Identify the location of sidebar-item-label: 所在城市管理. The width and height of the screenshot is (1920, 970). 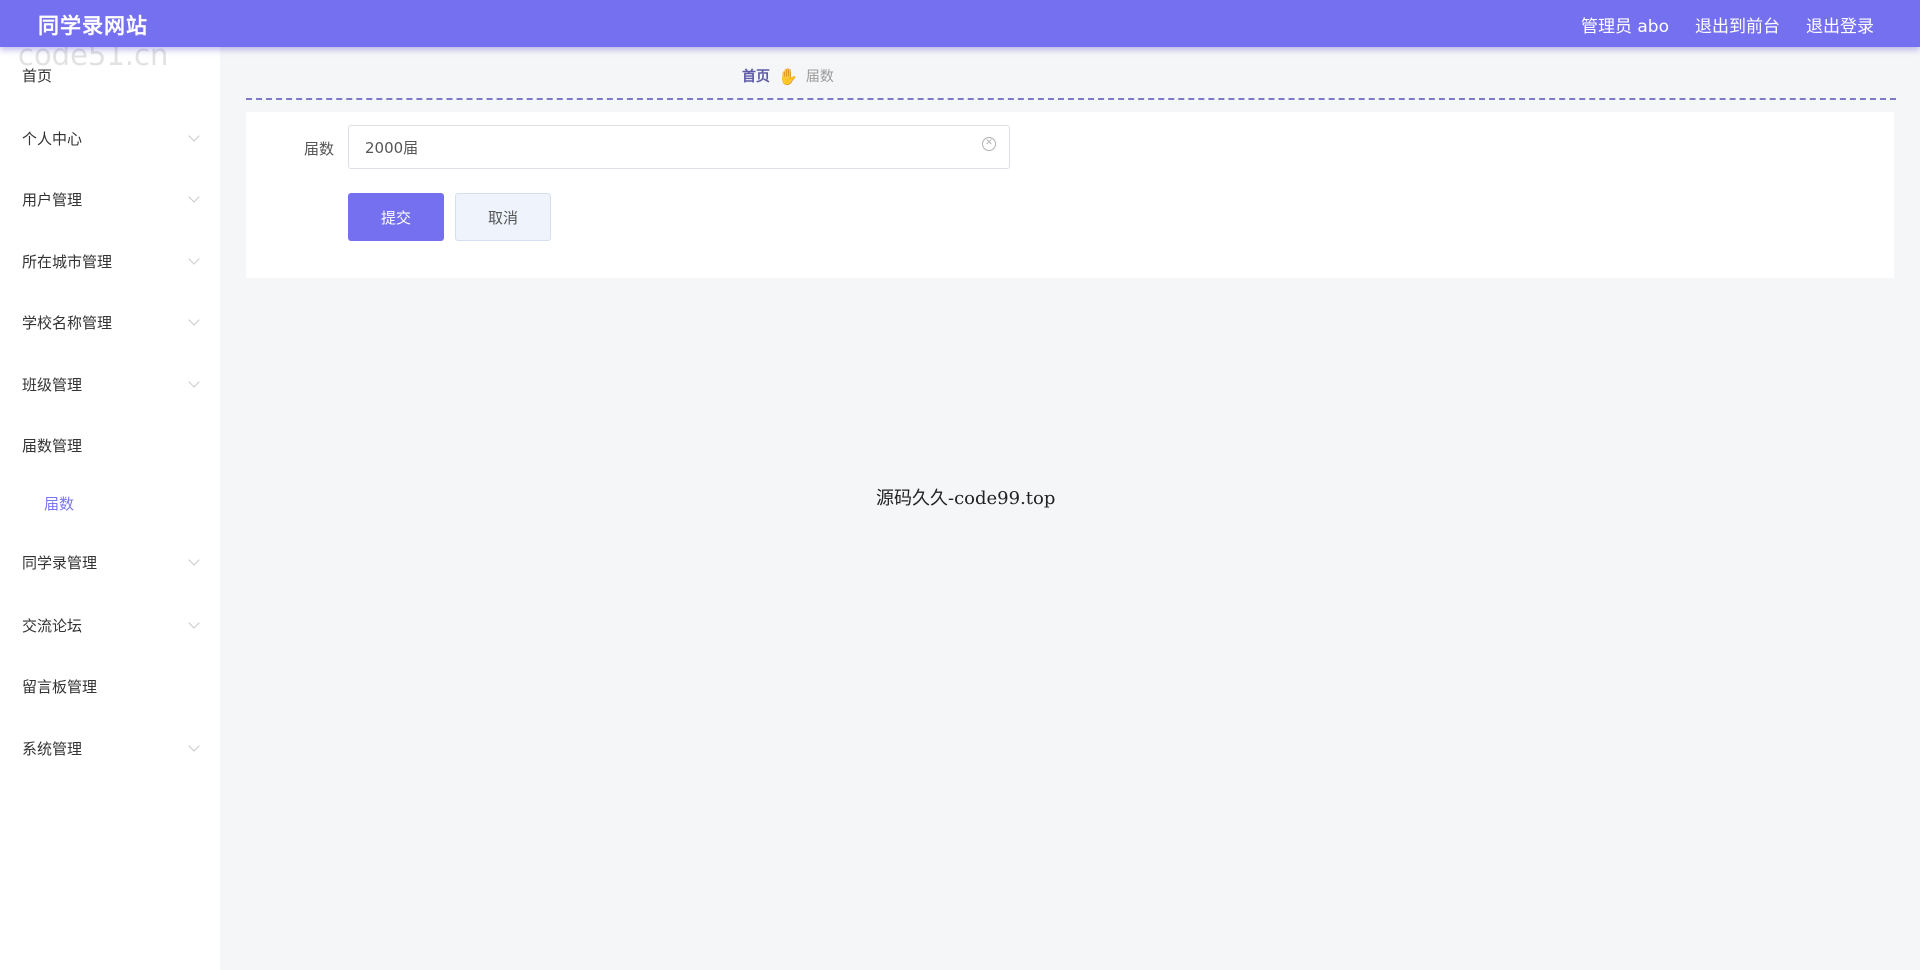
(67, 261).